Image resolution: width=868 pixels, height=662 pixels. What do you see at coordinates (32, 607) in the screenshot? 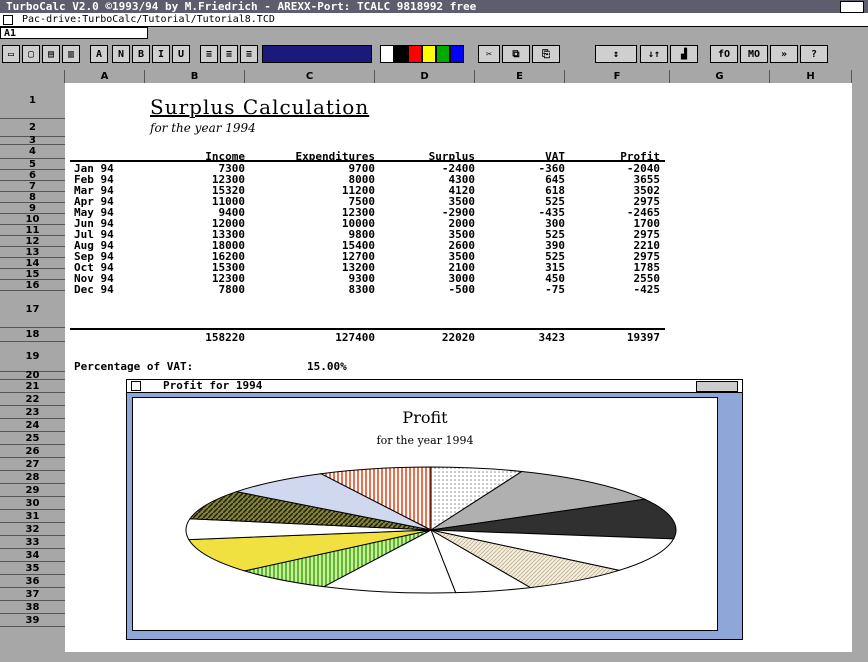
I see `row-header-38: 38` at bounding box center [32, 607].